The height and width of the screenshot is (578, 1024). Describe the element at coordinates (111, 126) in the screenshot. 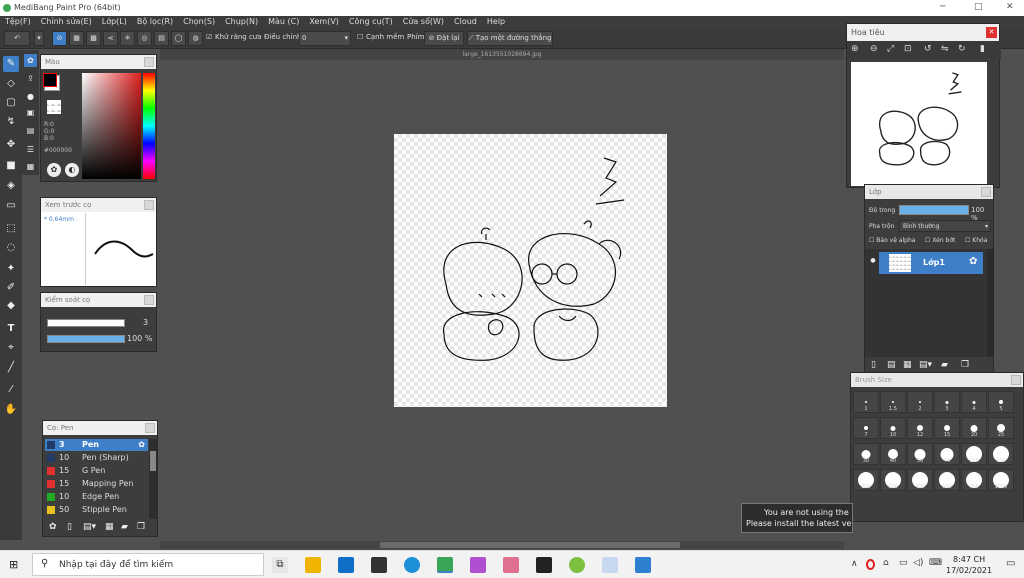

I see `saturation-picker` at that location.